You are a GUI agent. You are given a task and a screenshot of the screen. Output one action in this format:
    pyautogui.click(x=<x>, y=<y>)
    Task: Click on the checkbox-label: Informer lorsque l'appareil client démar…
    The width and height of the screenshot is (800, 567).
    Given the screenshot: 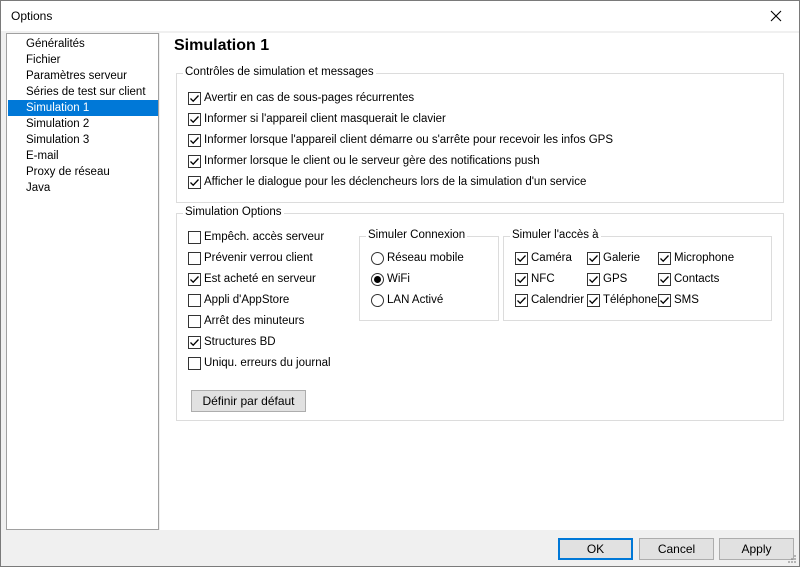 What is the action you would take?
    pyautogui.click(x=408, y=140)
    